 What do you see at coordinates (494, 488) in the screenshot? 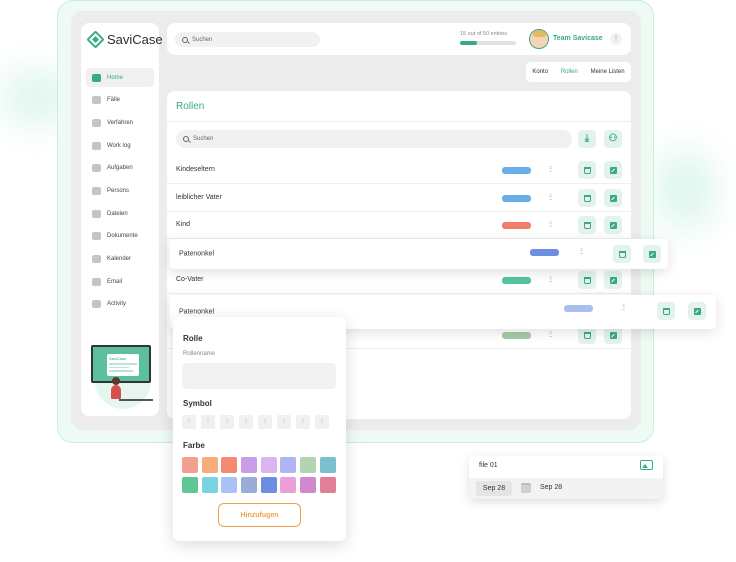
I see `selected-date: Sep 28` at bounding box center [494, 488].